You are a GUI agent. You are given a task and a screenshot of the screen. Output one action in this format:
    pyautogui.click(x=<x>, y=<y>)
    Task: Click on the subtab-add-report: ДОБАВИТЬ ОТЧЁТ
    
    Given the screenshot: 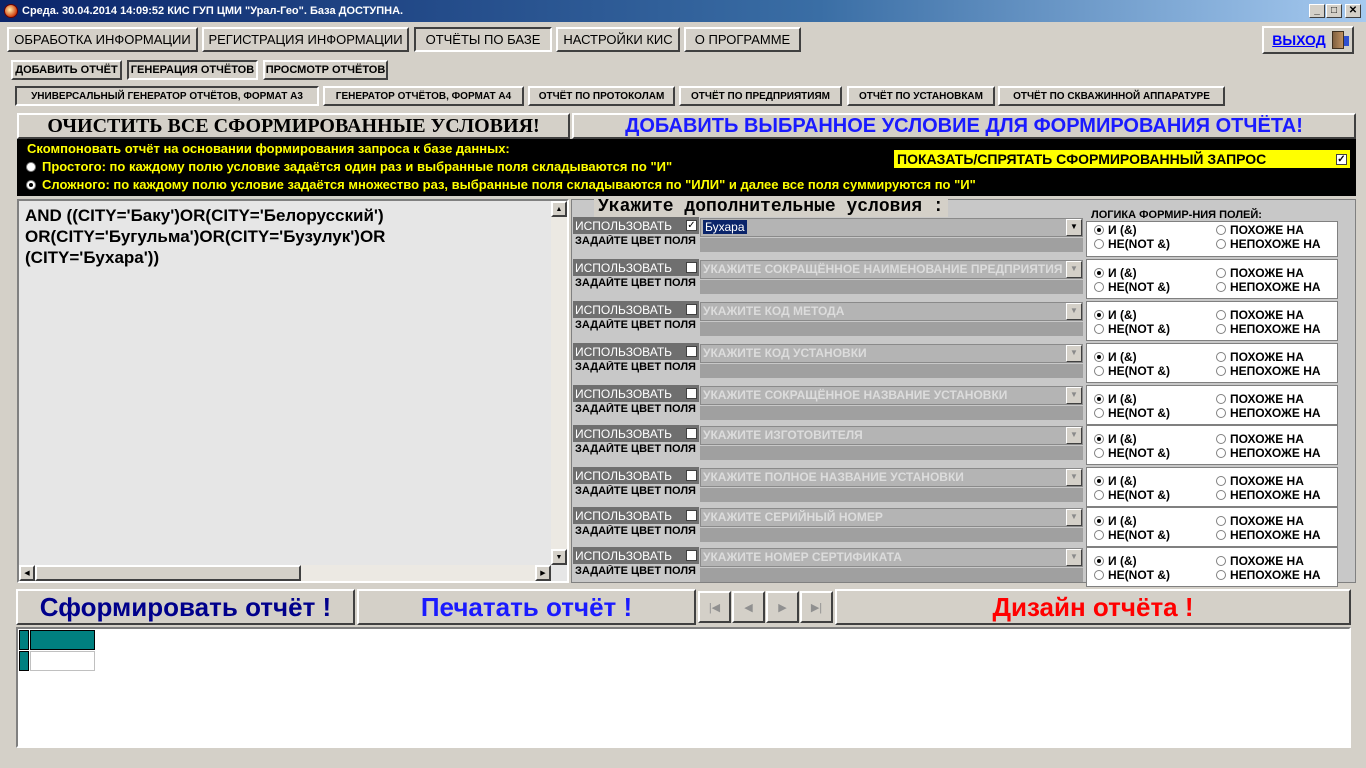 What is the action you would take?
    pyautogui.click(x=66, y=70)
    